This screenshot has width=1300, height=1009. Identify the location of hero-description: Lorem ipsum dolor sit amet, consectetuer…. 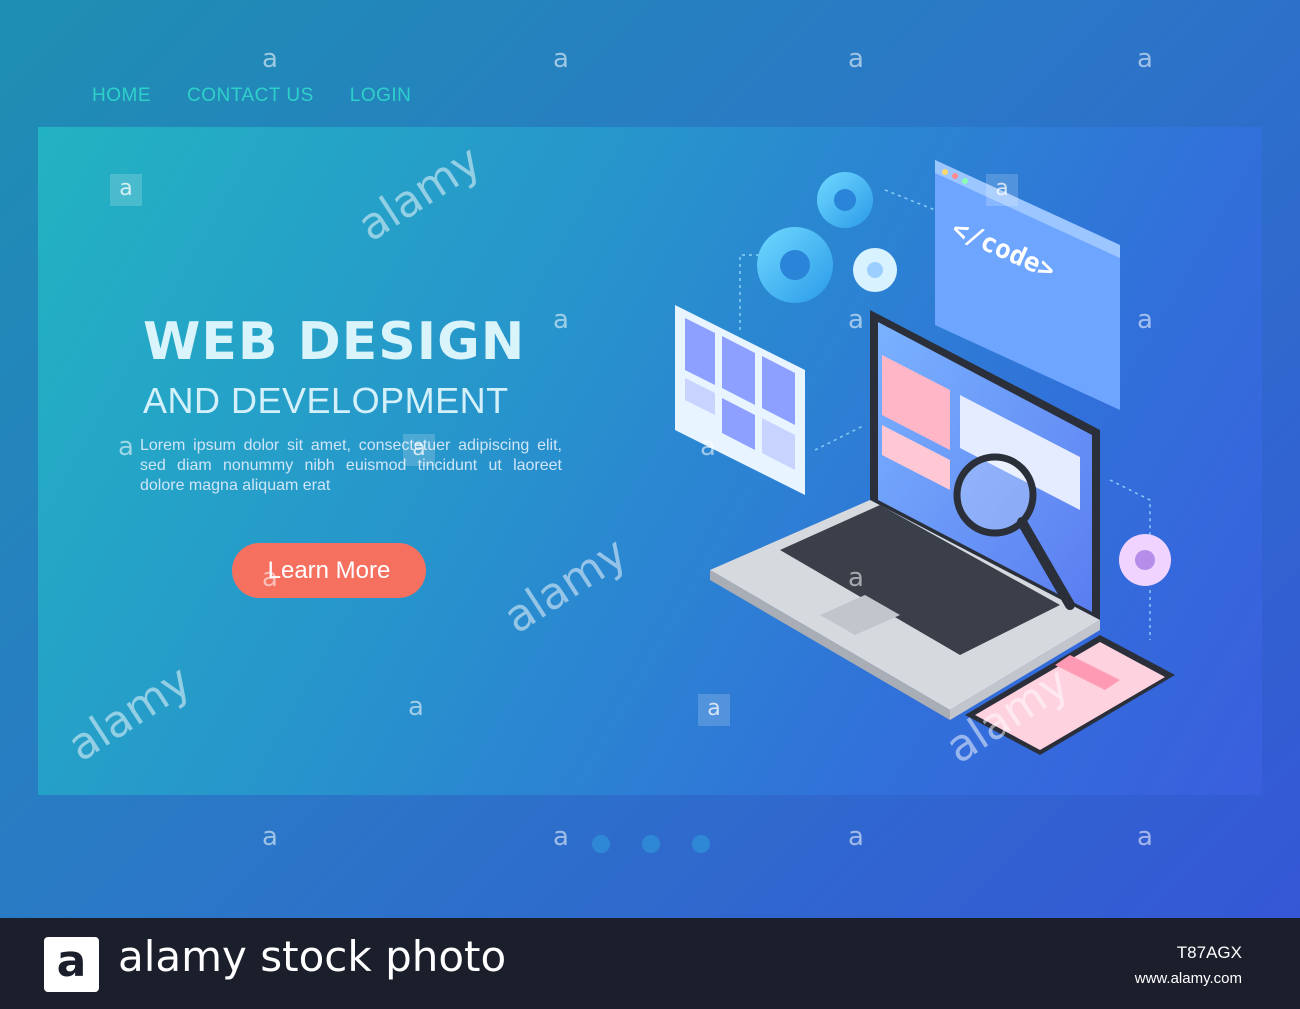
(351, 465).